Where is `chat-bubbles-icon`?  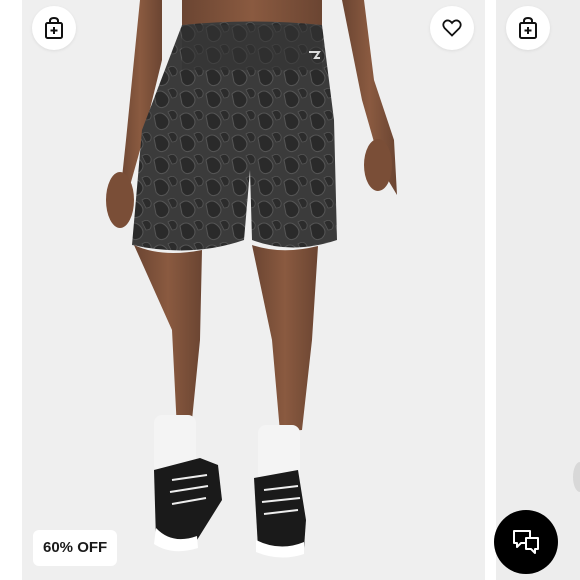
chat-bubbles-icon is located at coordinates (526, 542).